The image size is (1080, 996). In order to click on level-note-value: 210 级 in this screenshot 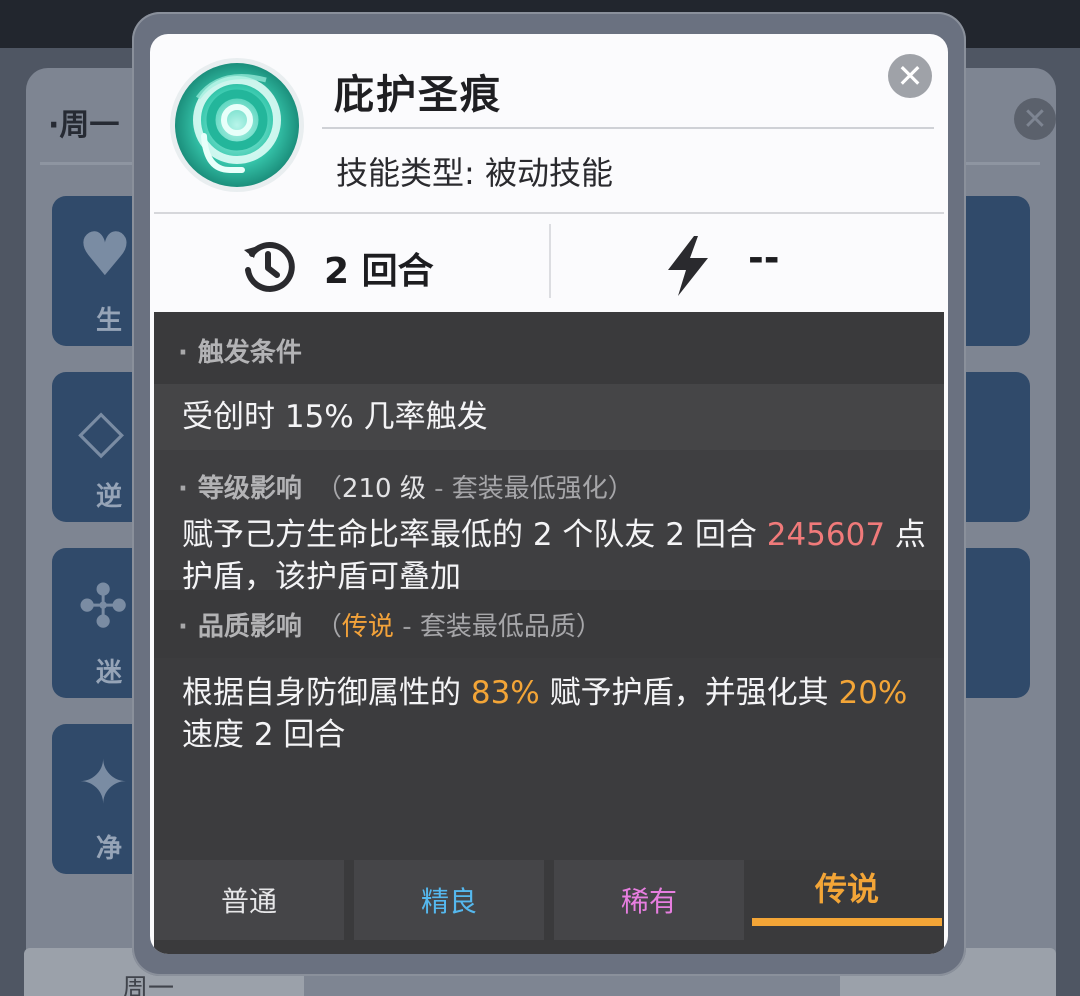, I will do `click(383, 489)`.